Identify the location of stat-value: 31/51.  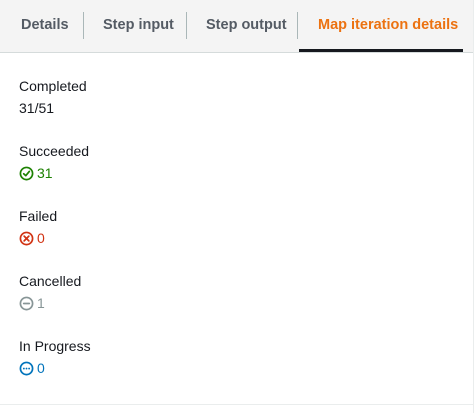
(53, 108).